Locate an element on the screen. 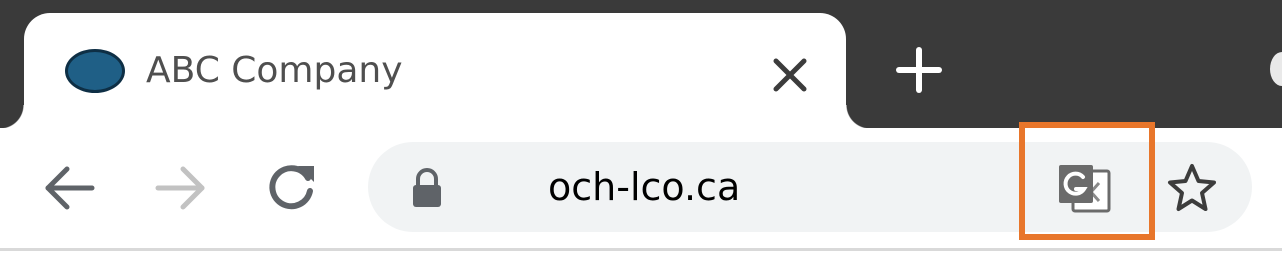 Image resolution: width=1282 pixels, height=258 pixels. forward-button is located at coordinates (180, 188).